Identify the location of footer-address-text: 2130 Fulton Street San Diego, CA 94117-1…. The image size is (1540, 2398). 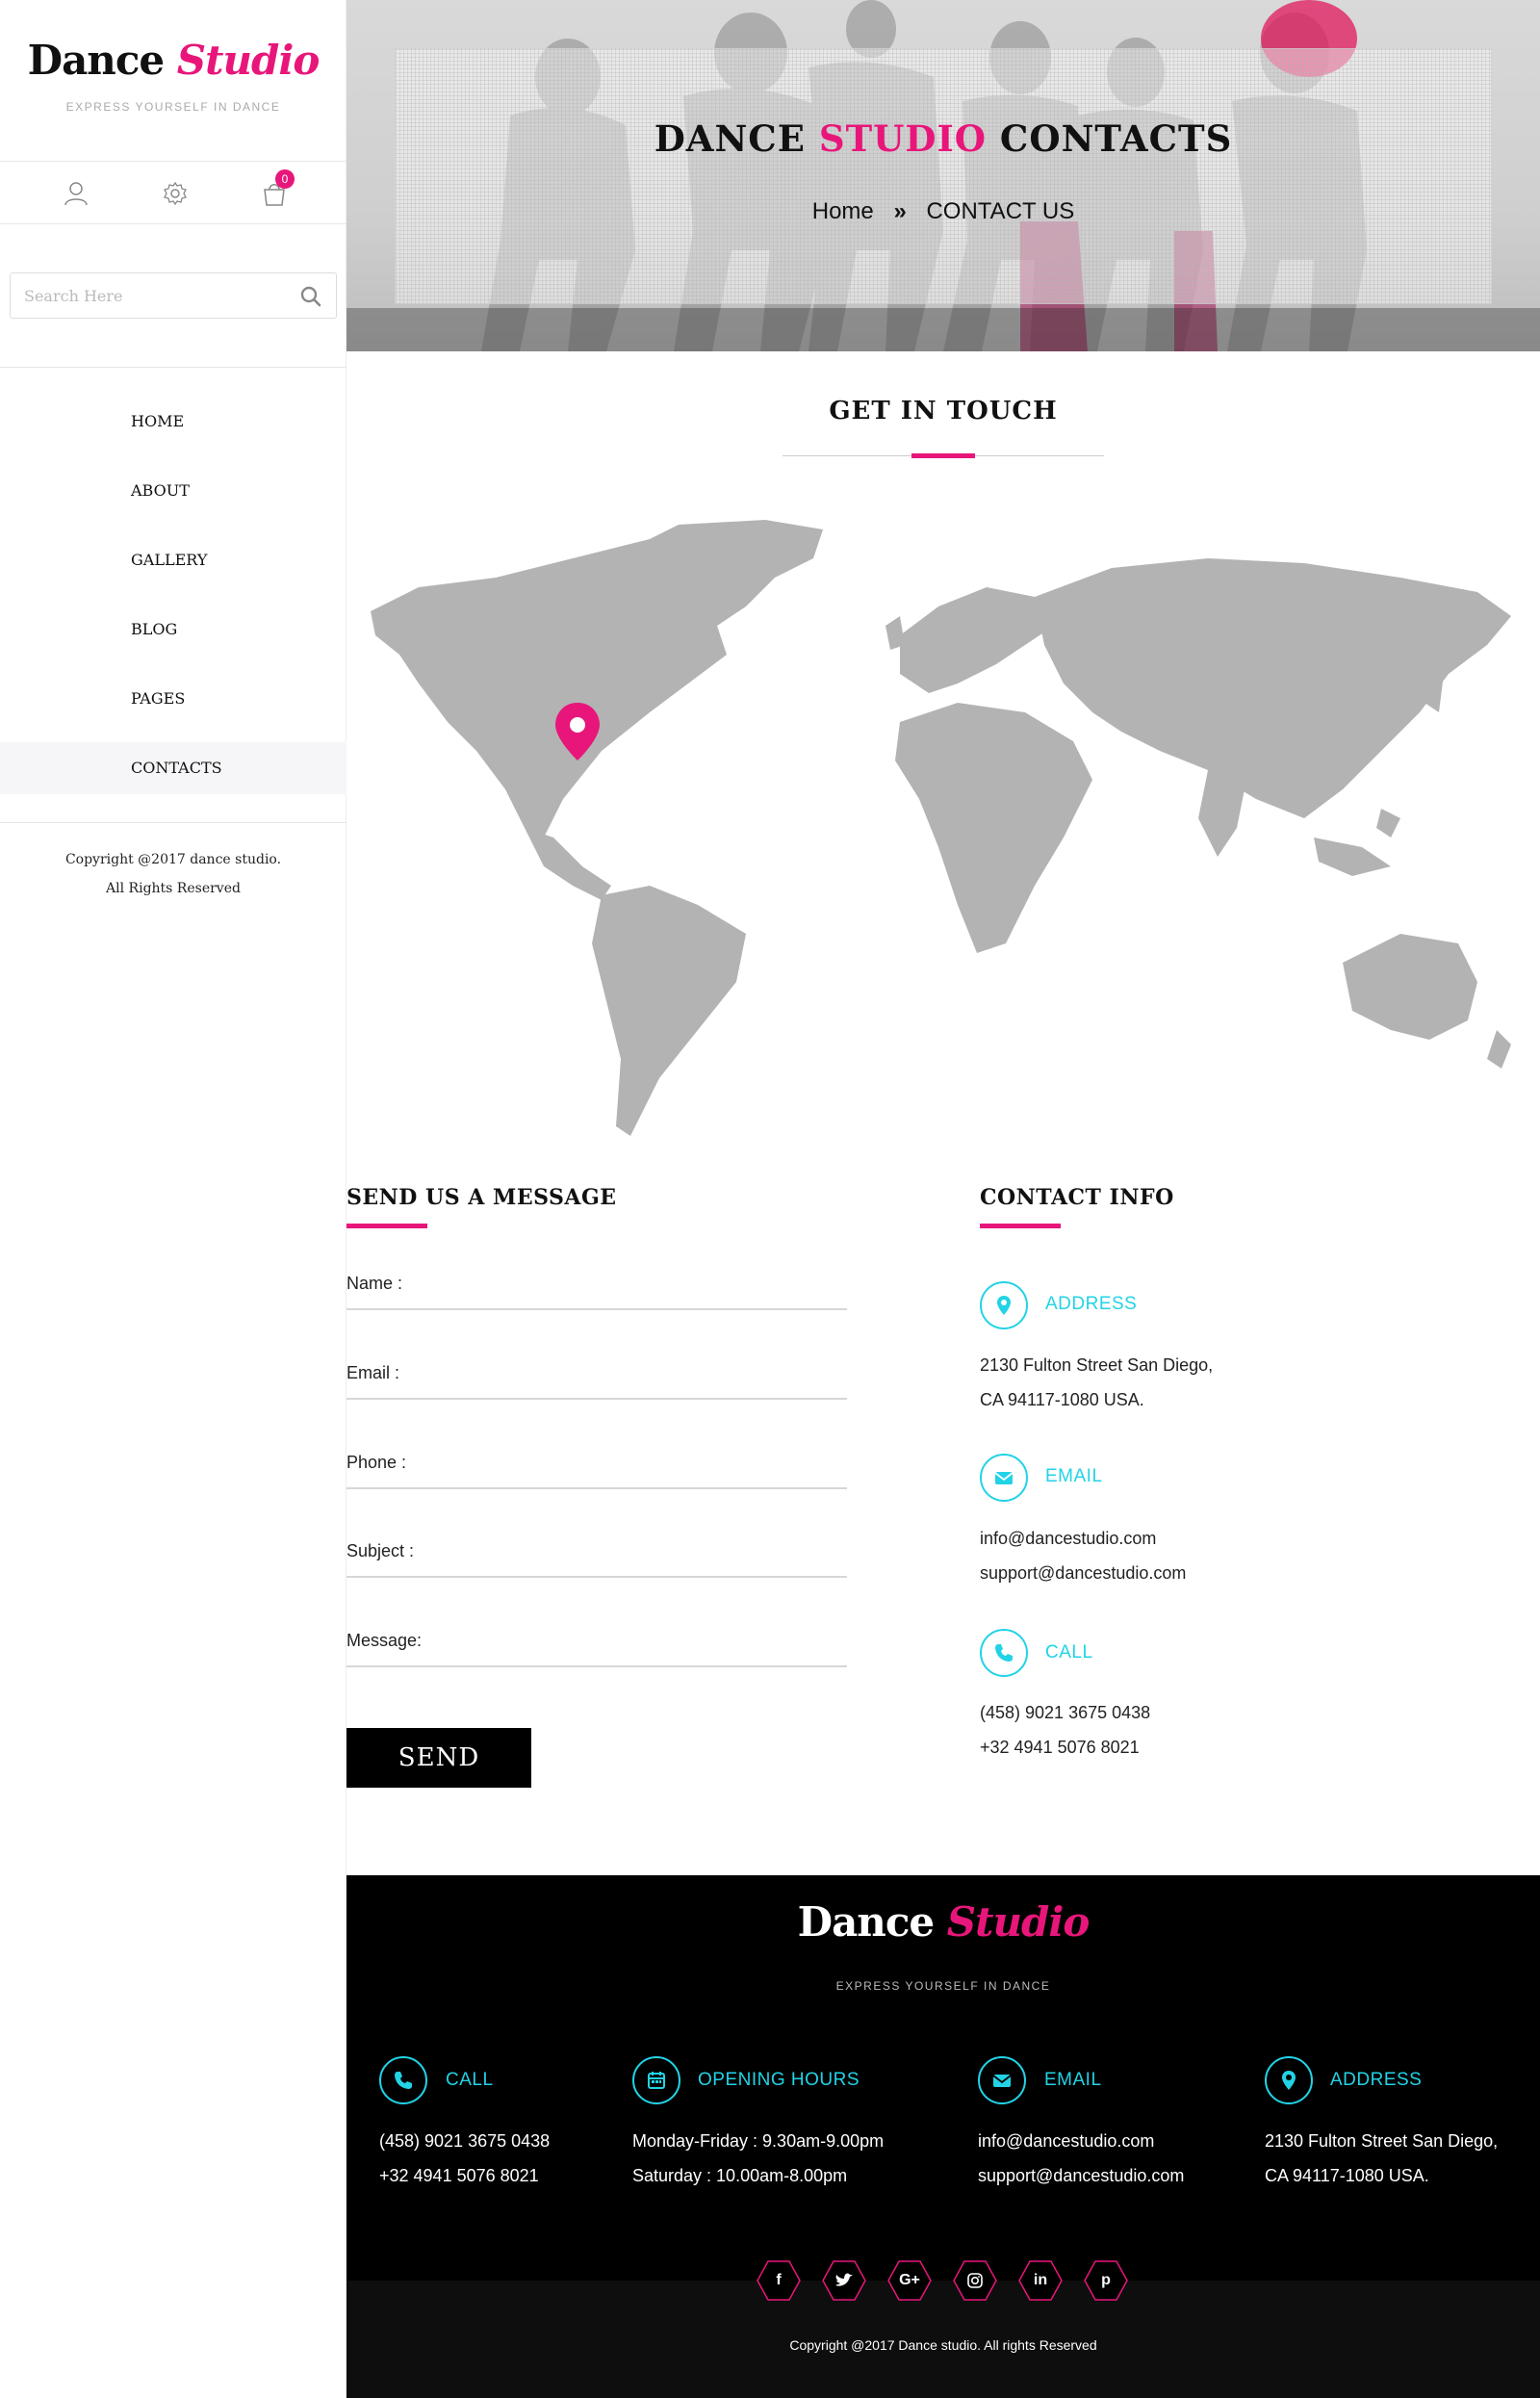
(1381, 2158).